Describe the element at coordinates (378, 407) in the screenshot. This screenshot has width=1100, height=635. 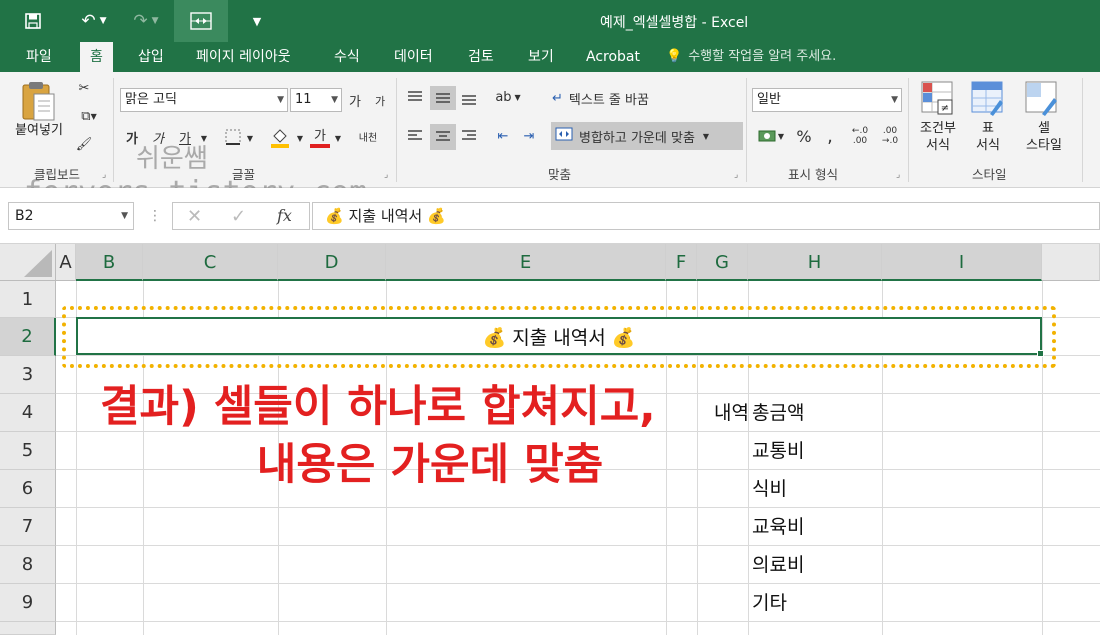
I see `annotation-line-1: 결과) 셀들이 하나로 합쳐지고,` at that location.